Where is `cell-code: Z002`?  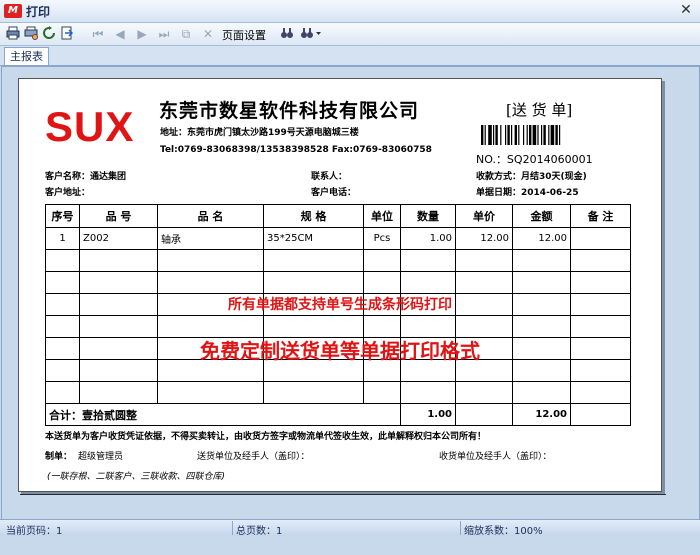 cell-code: Z002 is located at coordinates (118, 238).